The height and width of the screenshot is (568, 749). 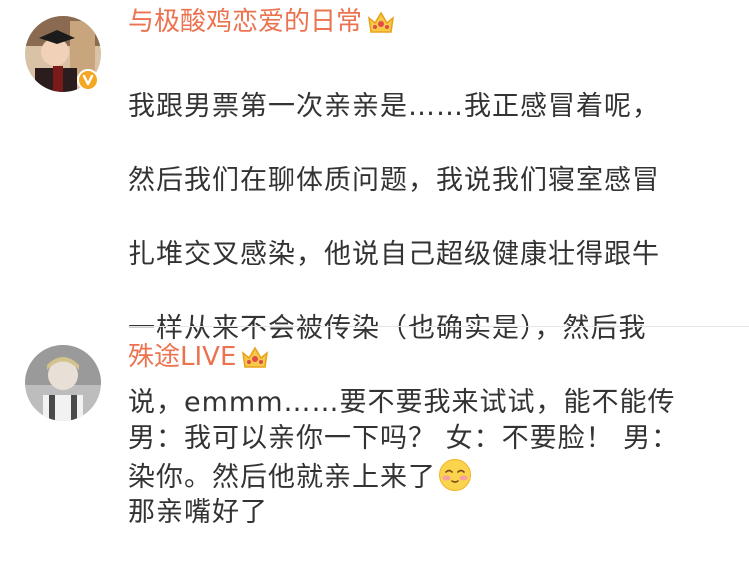 I want to click on comment-line: 男：我可以亲你一下吗？ 女：不要脸！ 男：, so click(x=404, y=438).